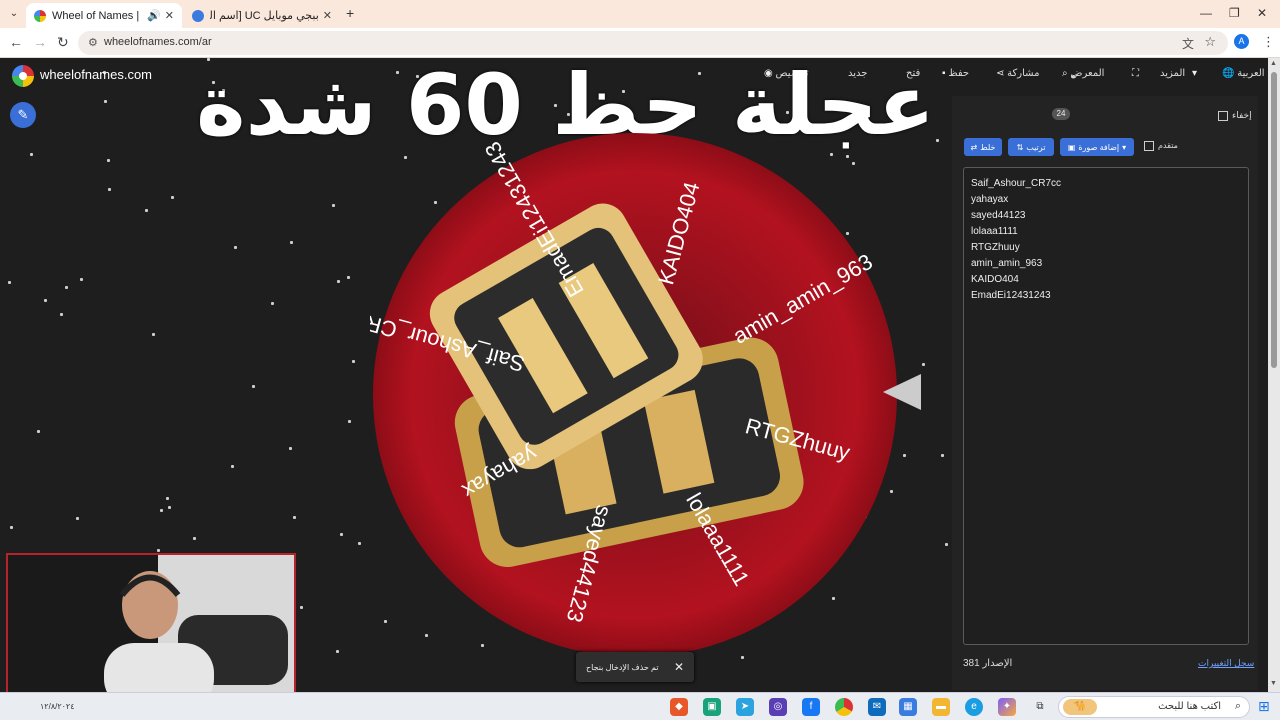 This screenshot has width=1280, height=720. Describe the element at coordinates (1274, 375) in the screenshot. I see `page-scrollbar: ▲ ▼` at that location.